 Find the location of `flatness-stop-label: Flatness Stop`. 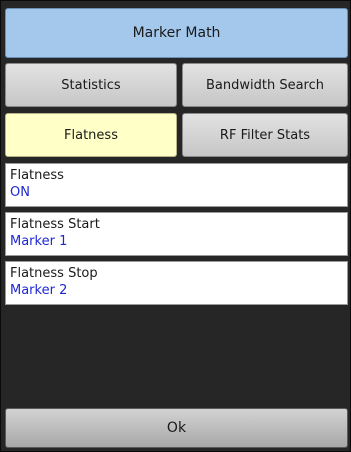

flatness-stop-label: Flatness Stop is located at coordinates (54, 273).